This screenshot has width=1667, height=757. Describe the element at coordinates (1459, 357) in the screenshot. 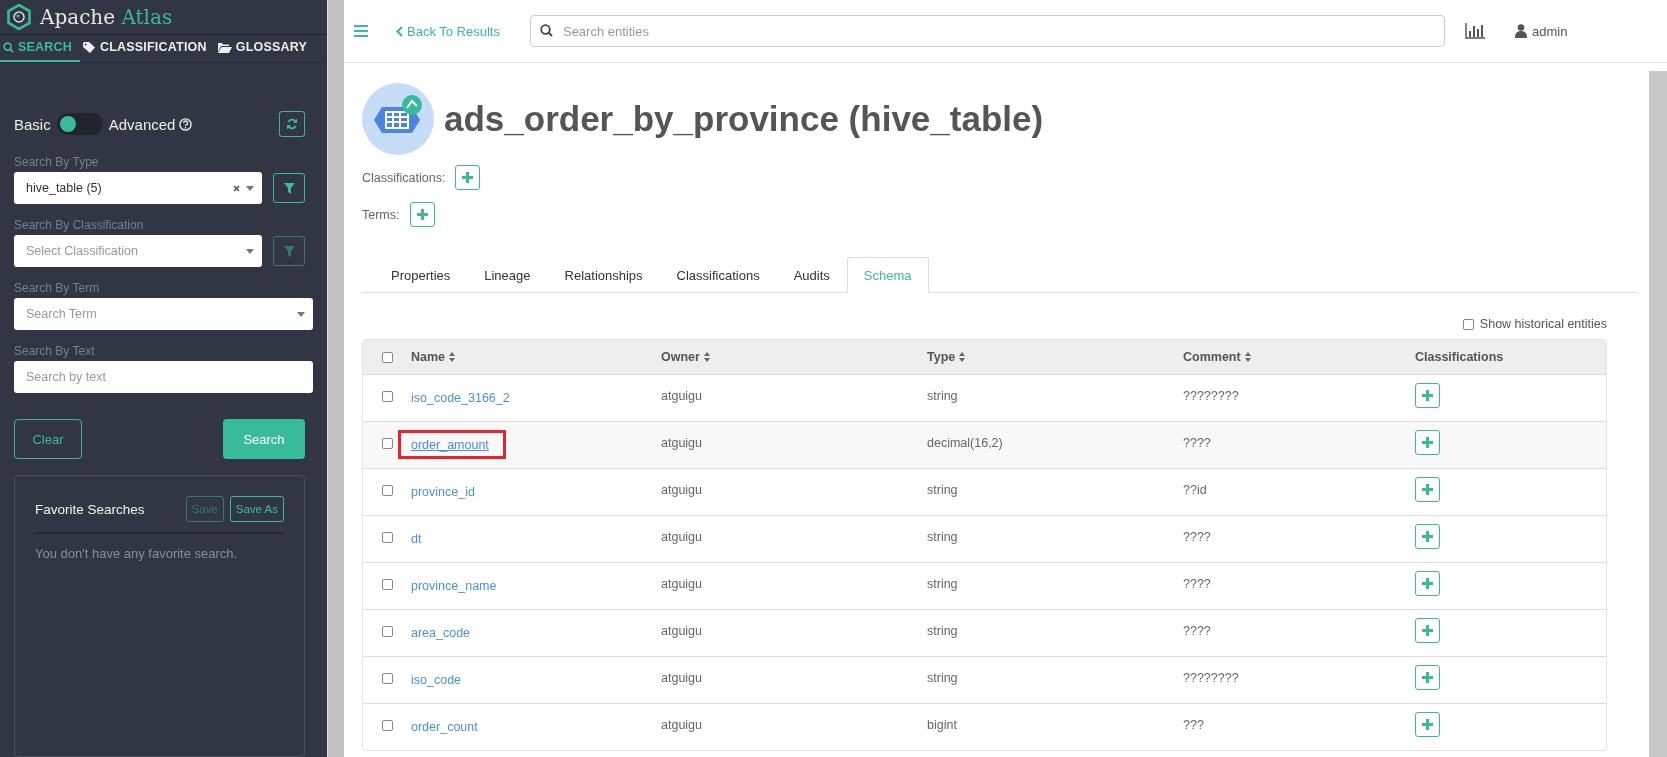

I see `column-header: Classifications` at that location.